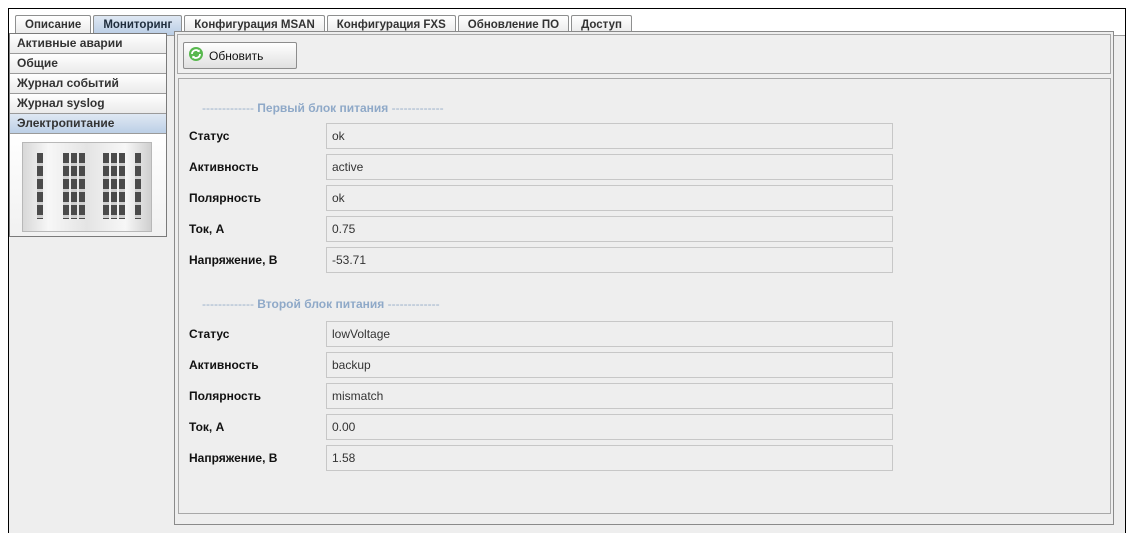 Image resolution: width=1132 pixels, height=535 pixels. I want to click on device-image, so click(88, 185).